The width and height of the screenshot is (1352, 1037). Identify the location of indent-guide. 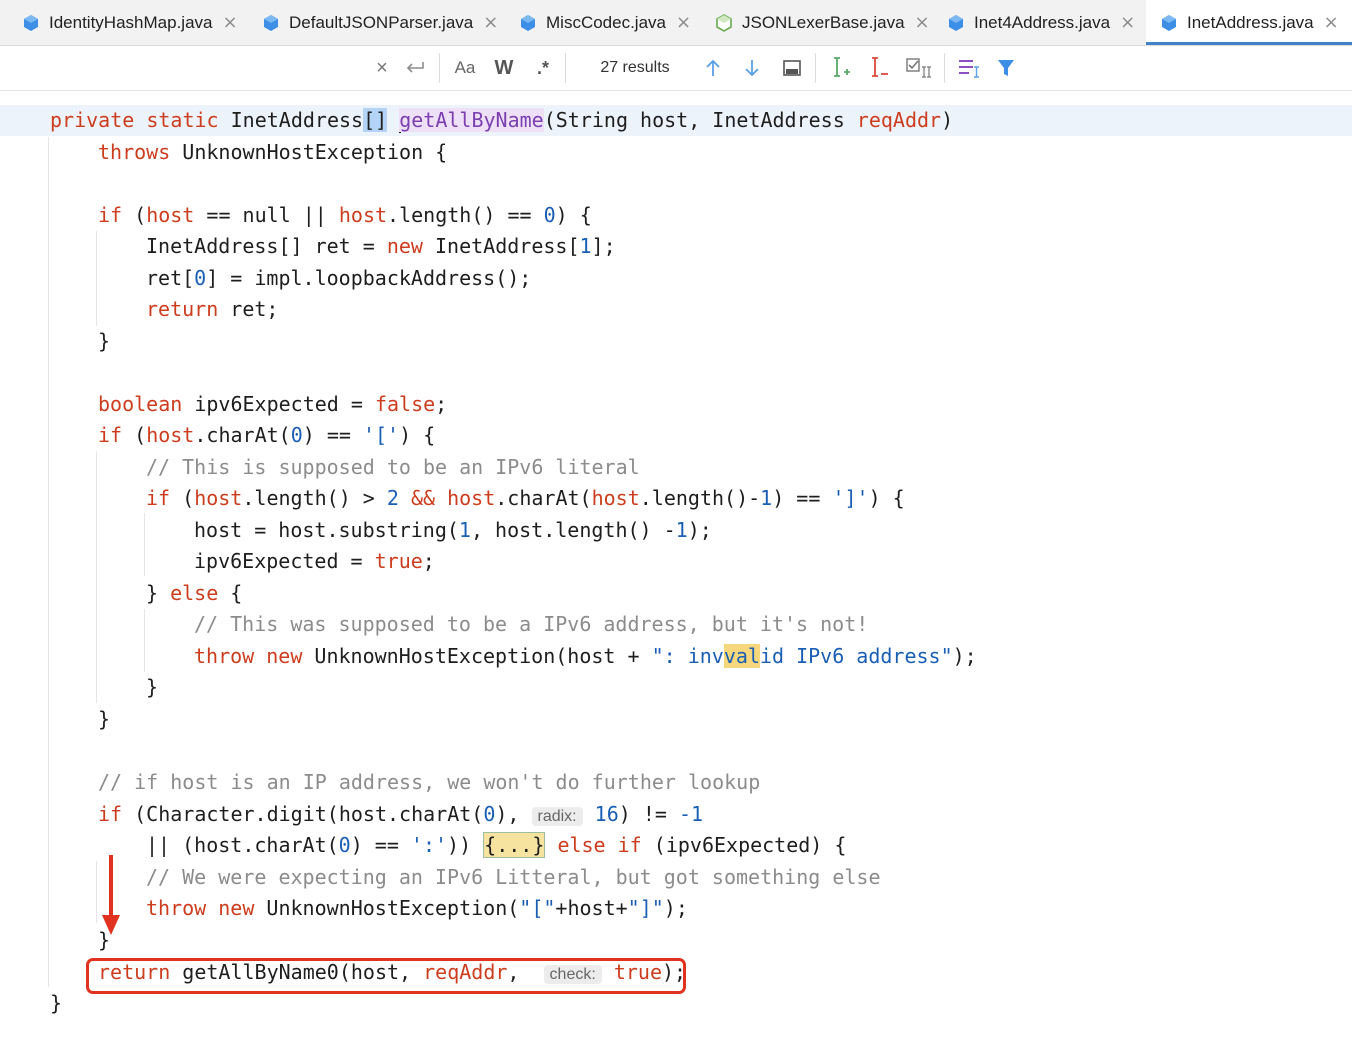
(144, 640).